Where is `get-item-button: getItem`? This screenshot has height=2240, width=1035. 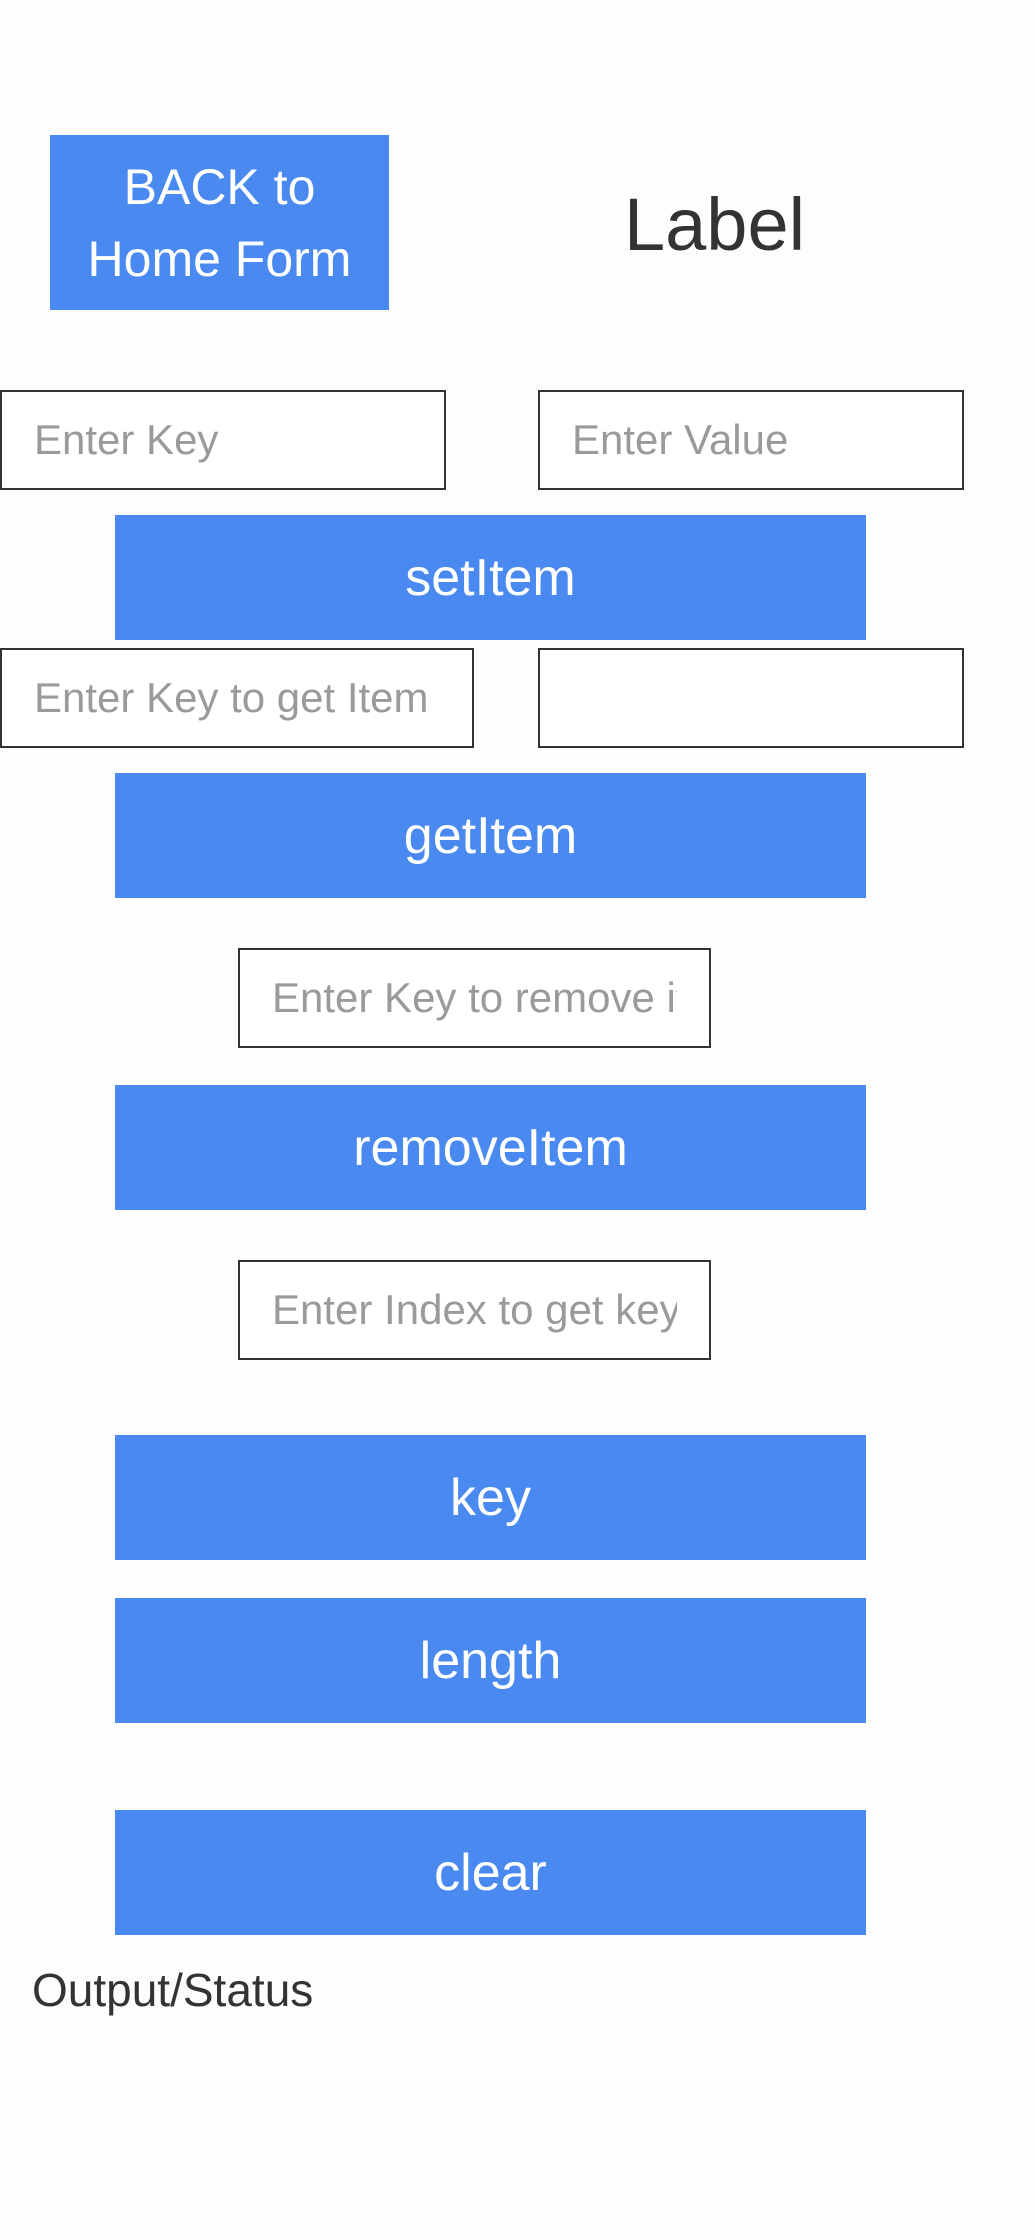
get-item-button: getItem is located at coordinates (490, 835).